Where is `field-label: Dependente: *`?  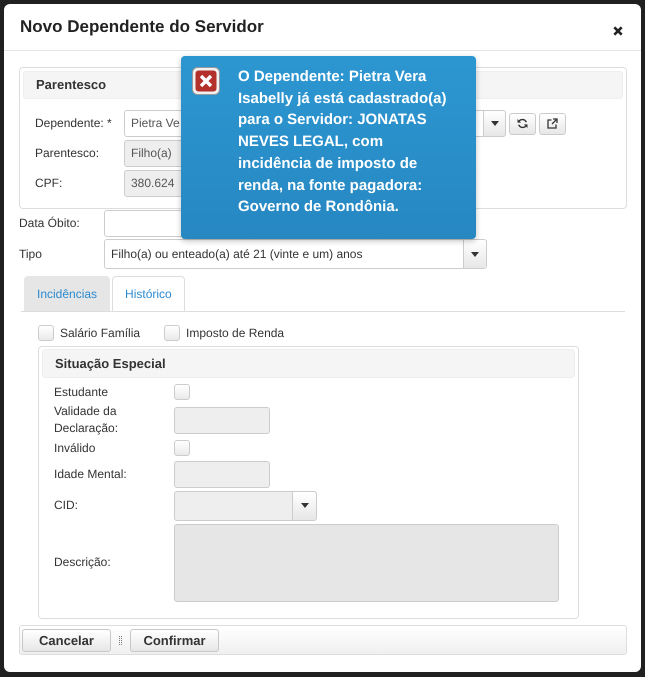
field-label: Dependente: * is located at coordinates (74, 123).